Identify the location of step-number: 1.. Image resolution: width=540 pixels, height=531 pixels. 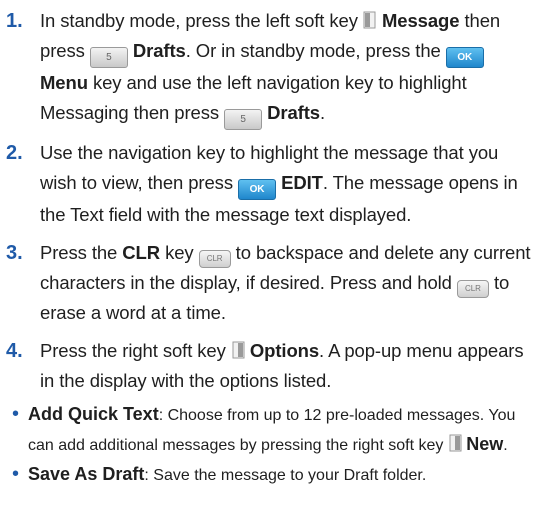
(14, 21).